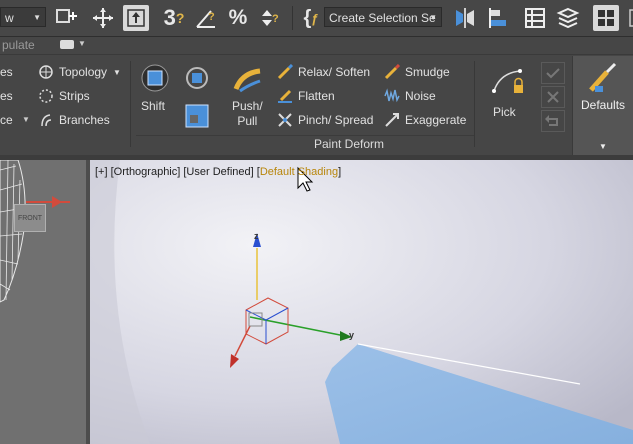 Image resolution: width=633 pixels, height=444 pixels. I want to click on brush-icon, so click(285, 71).